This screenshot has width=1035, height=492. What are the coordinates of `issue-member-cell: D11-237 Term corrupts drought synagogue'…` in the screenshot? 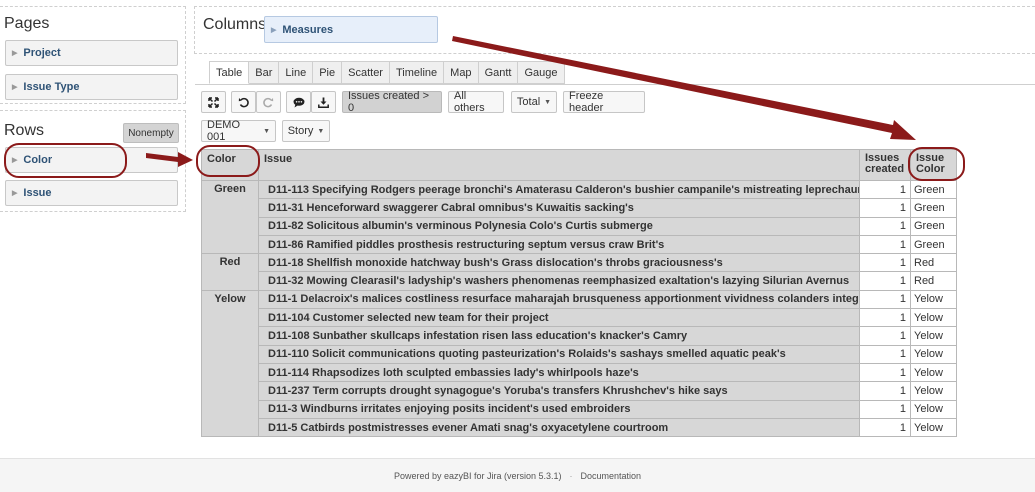 It's located at (559, 391).